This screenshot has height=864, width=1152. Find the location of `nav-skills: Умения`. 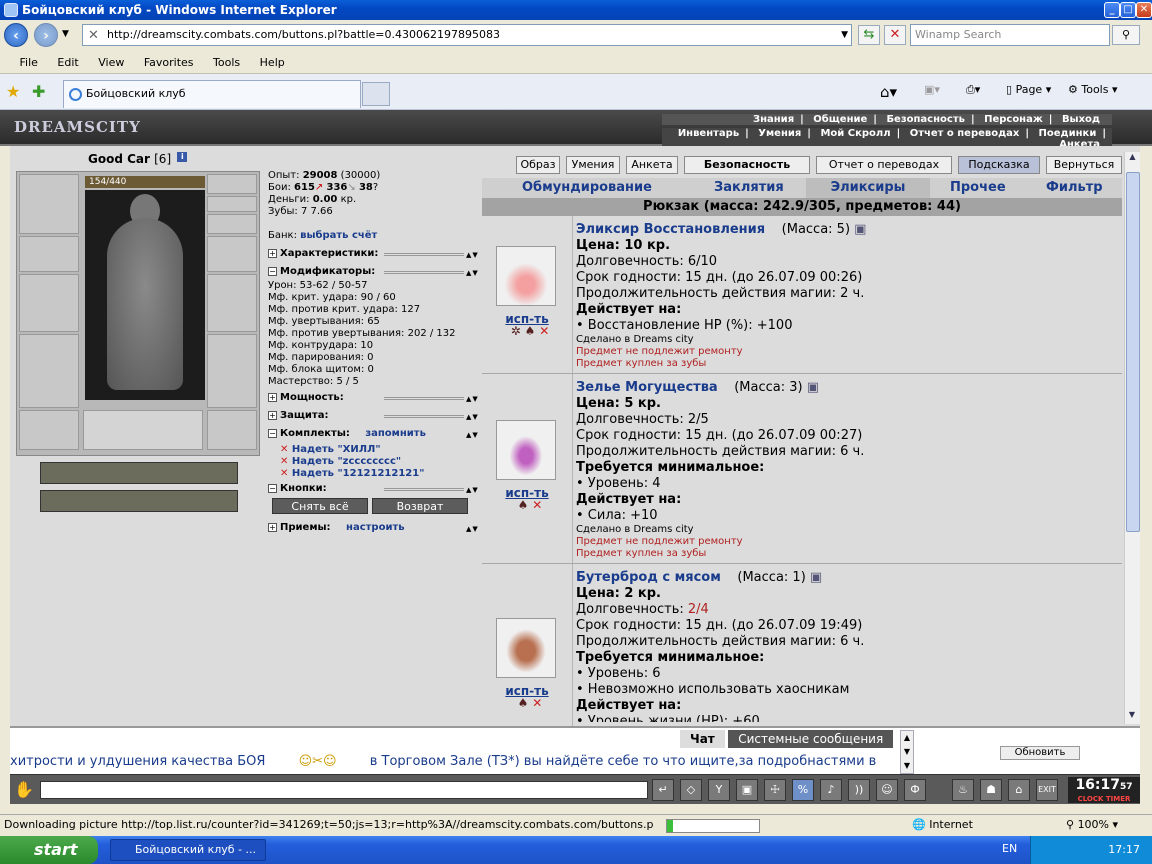

nav-skills: Умения is located at coordinates (779, 133).